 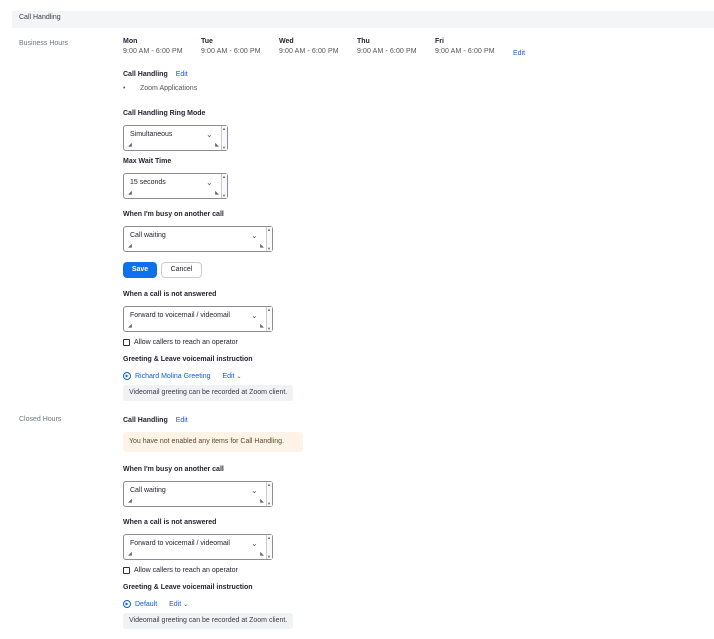 I want to click on closed-busy-label: When I'm busy on another call, so click(x=173, y=469).